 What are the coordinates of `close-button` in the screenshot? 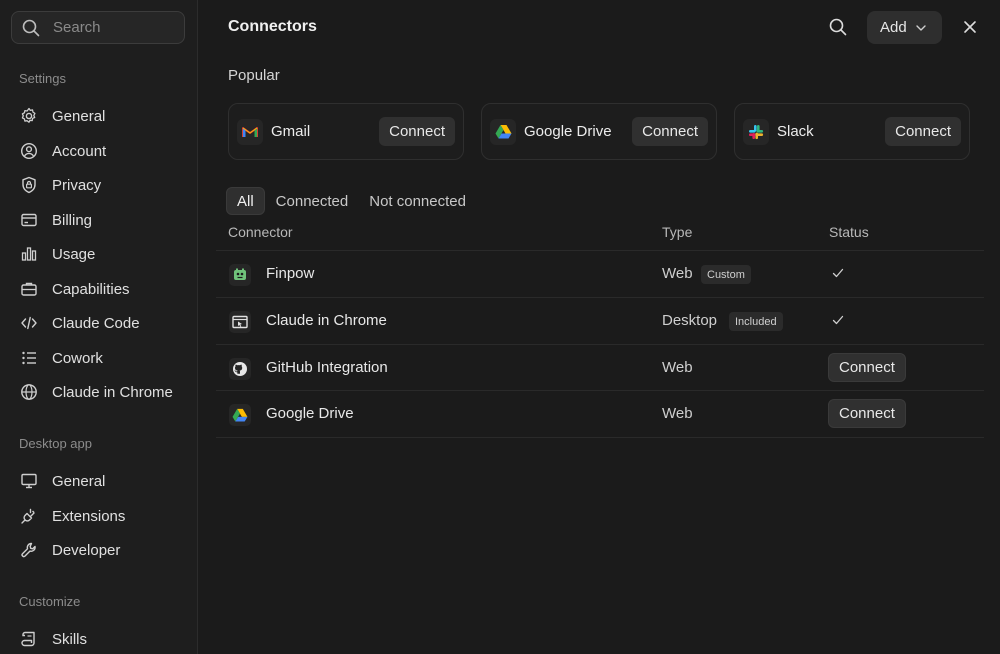 It's located at (970, 27).